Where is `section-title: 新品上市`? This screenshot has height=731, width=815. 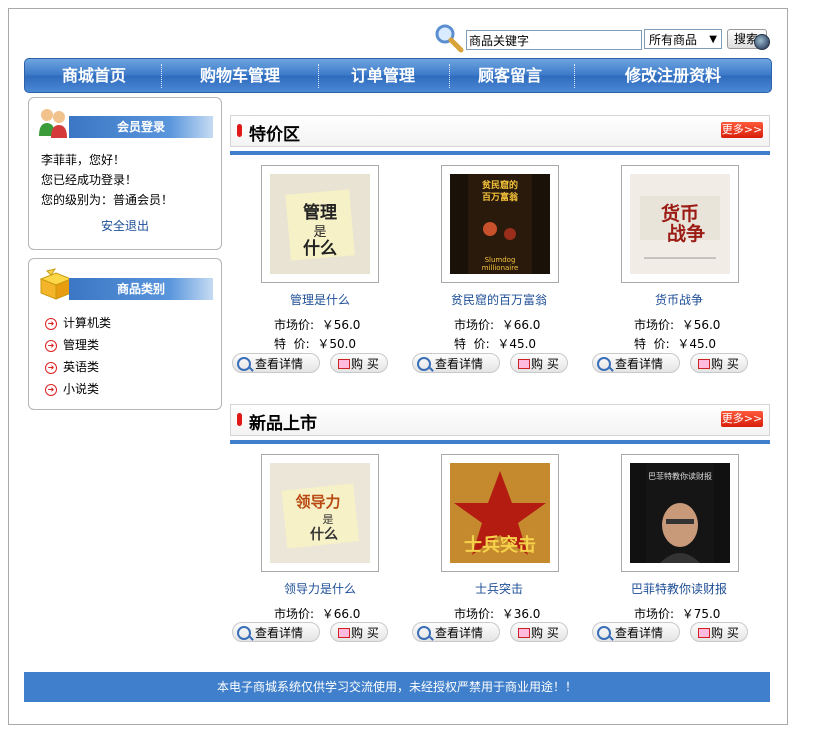
section-title: 新品上市 is located at coordinates (283, 424).